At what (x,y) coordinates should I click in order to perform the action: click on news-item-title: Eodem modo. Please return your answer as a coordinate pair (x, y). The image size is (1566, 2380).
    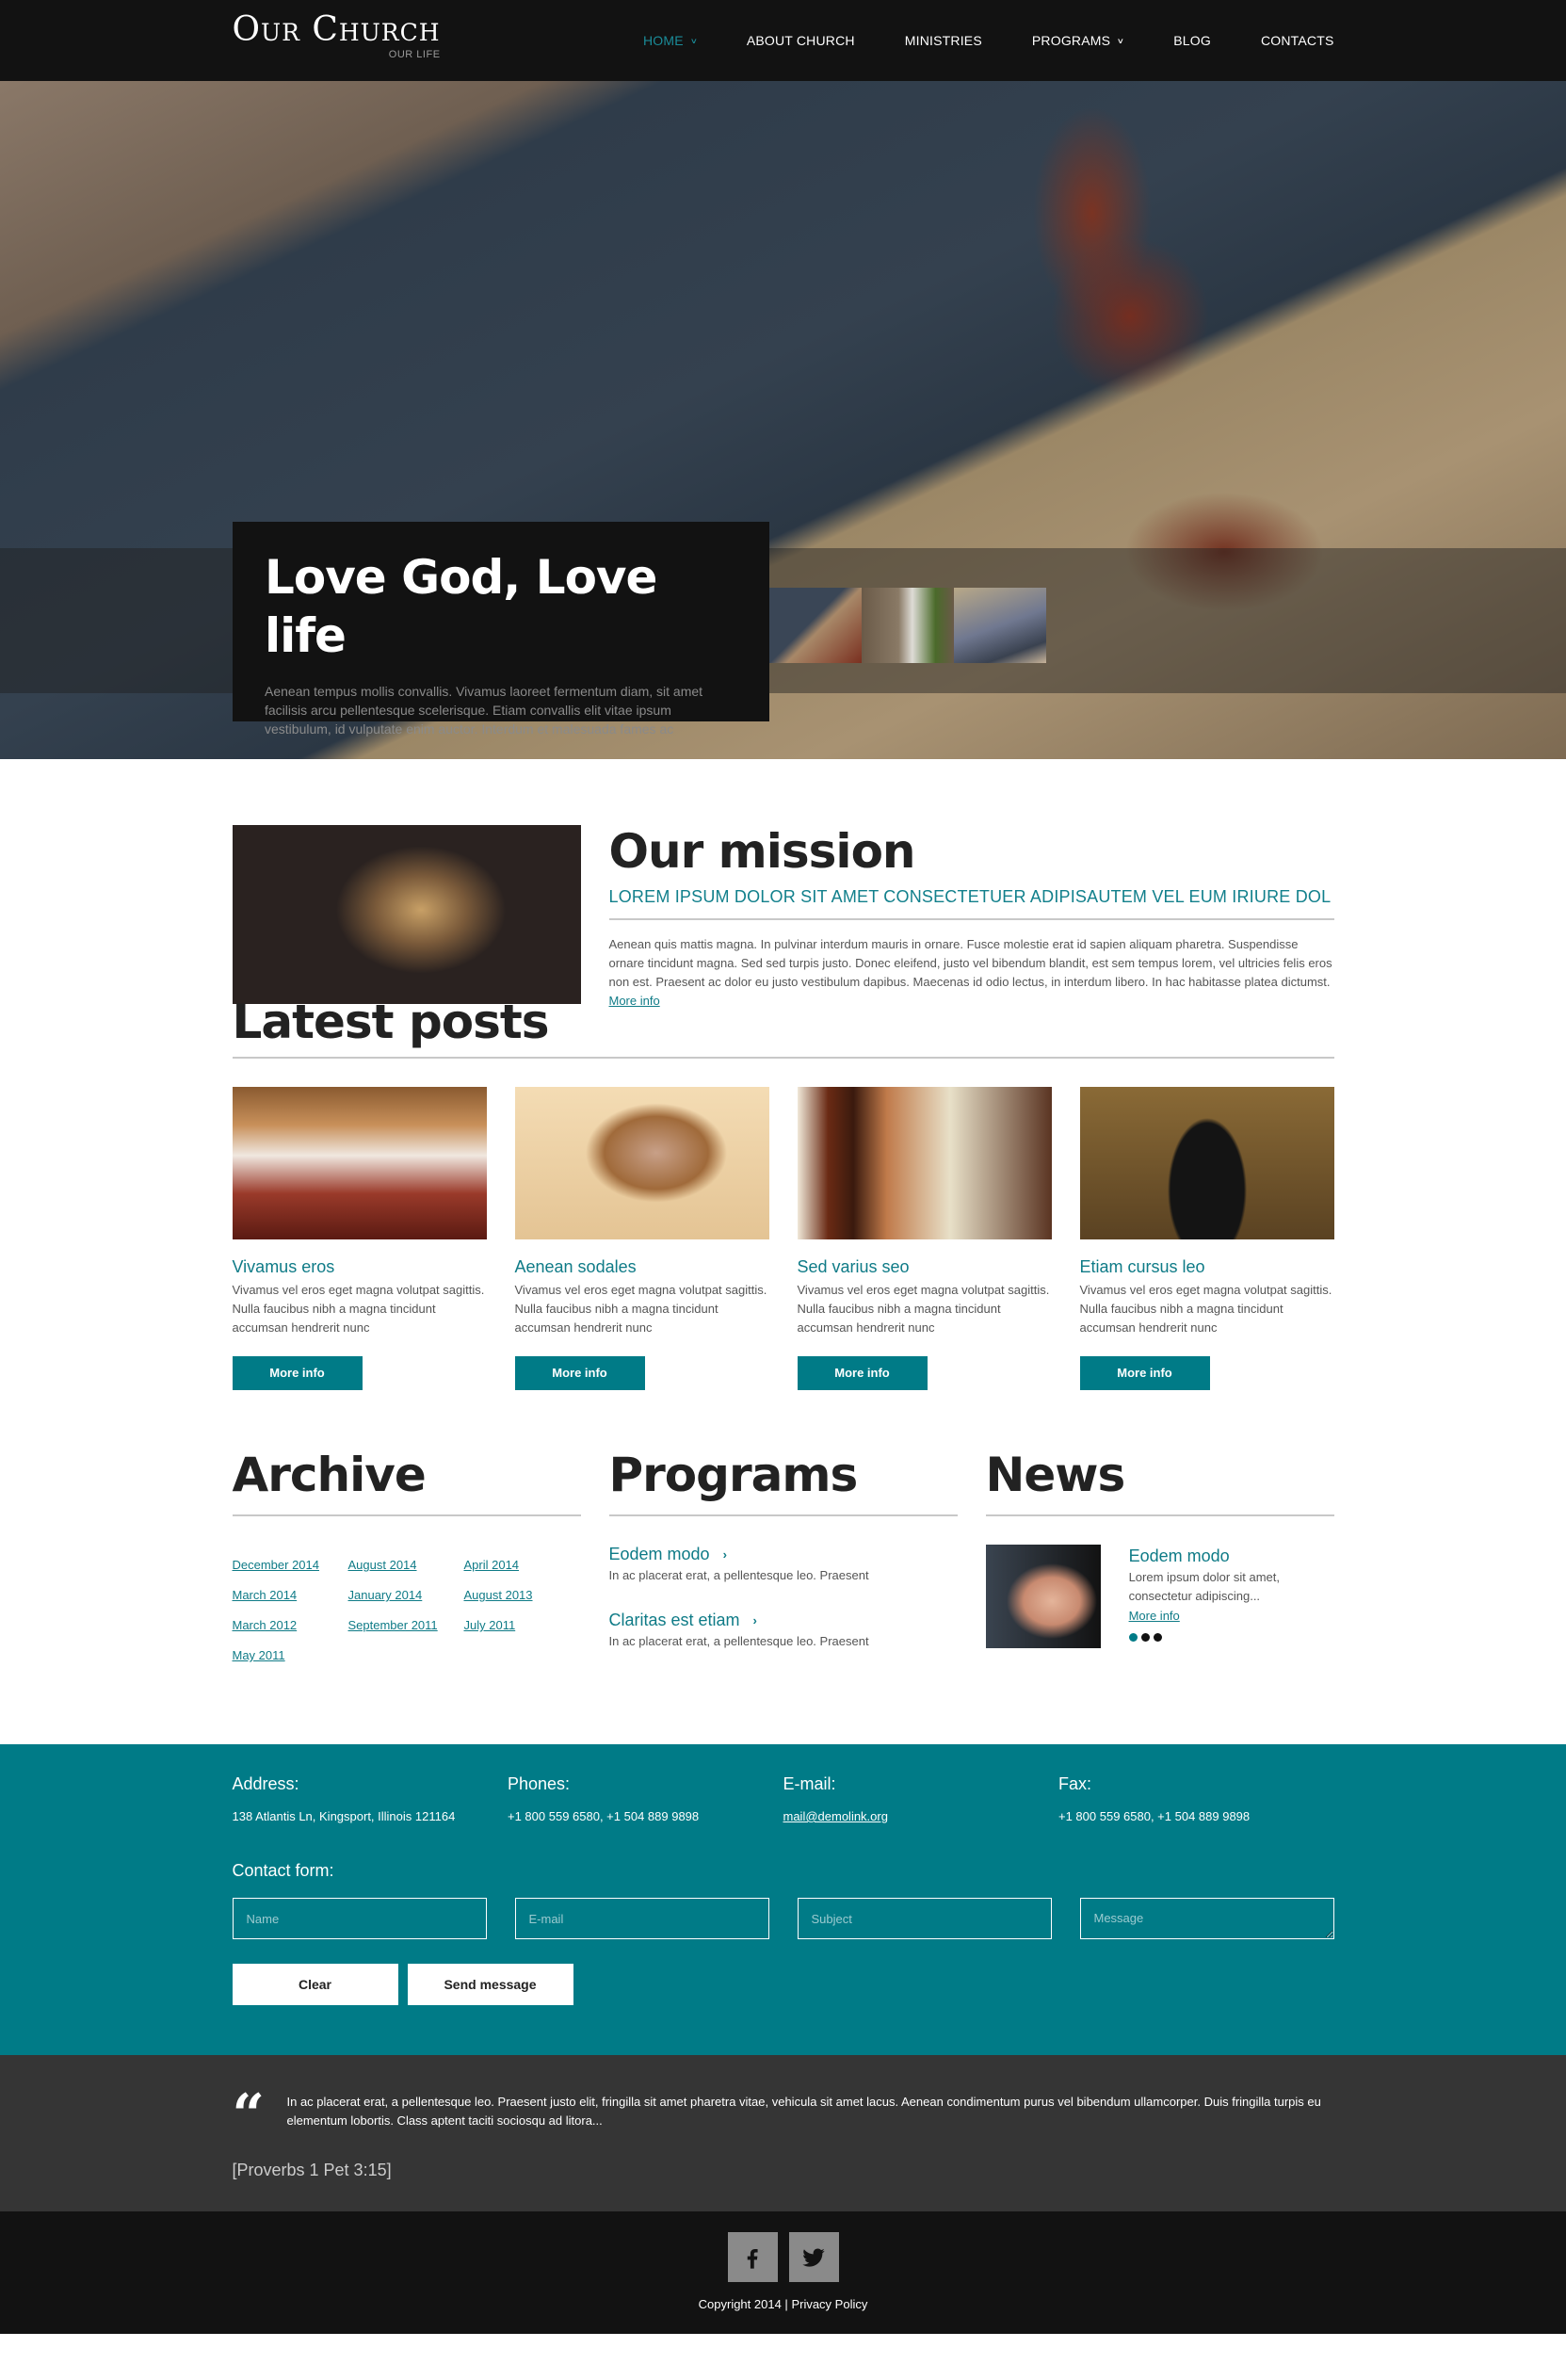
    Looking at the image, I should click on (1231, 1556).